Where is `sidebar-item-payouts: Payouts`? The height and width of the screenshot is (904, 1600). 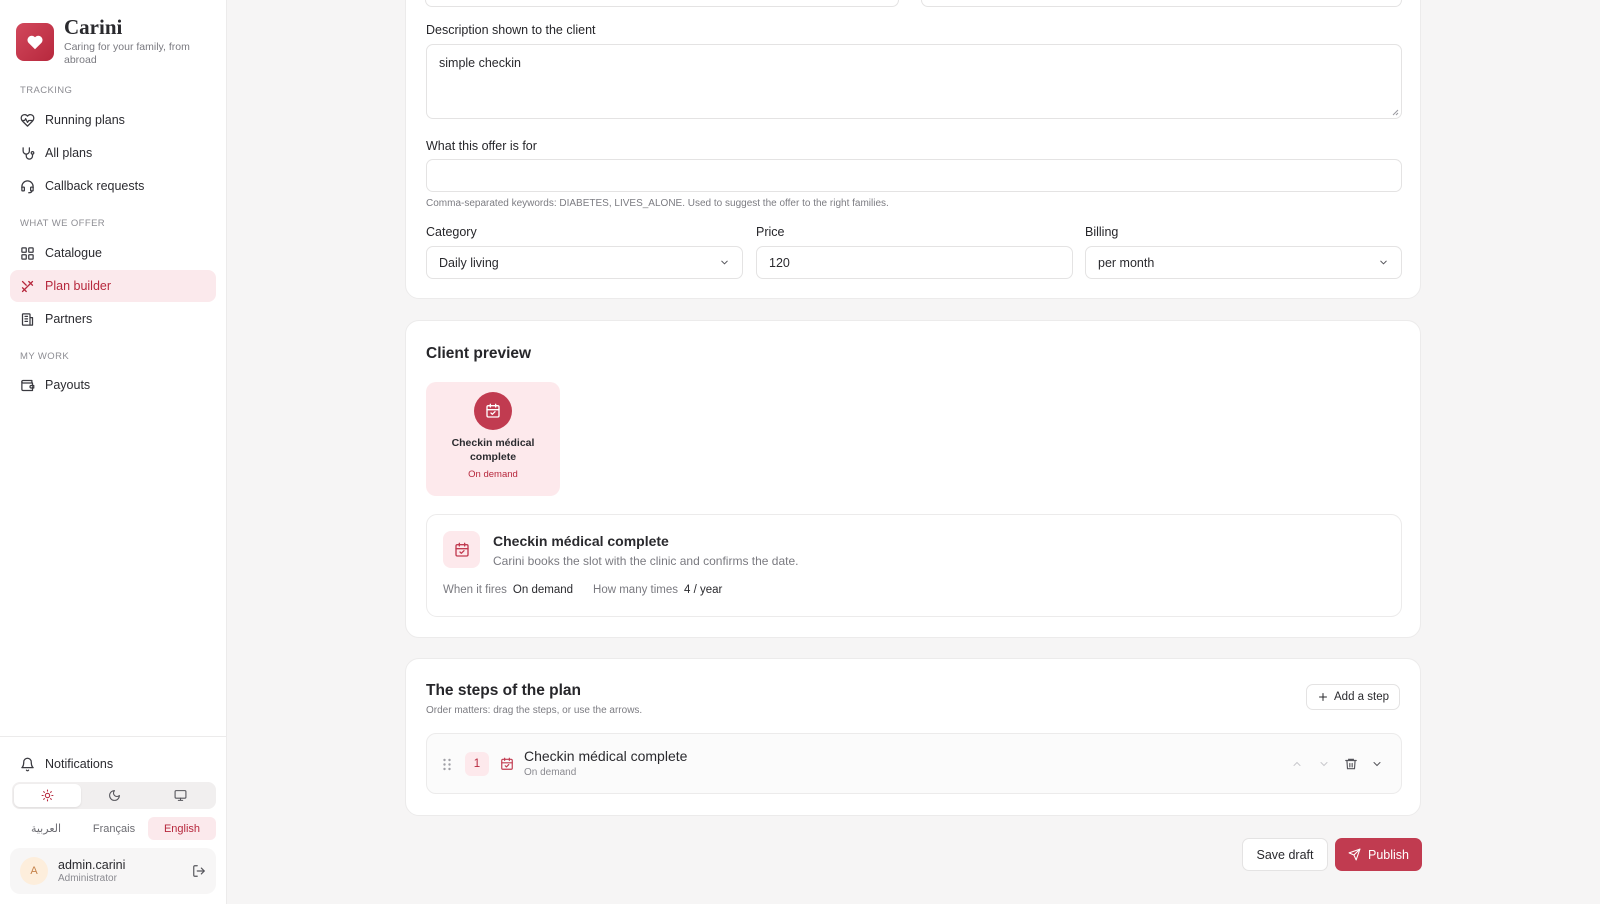 sidebar-item-payouts: Payouts is located at coordinates (113, 385).